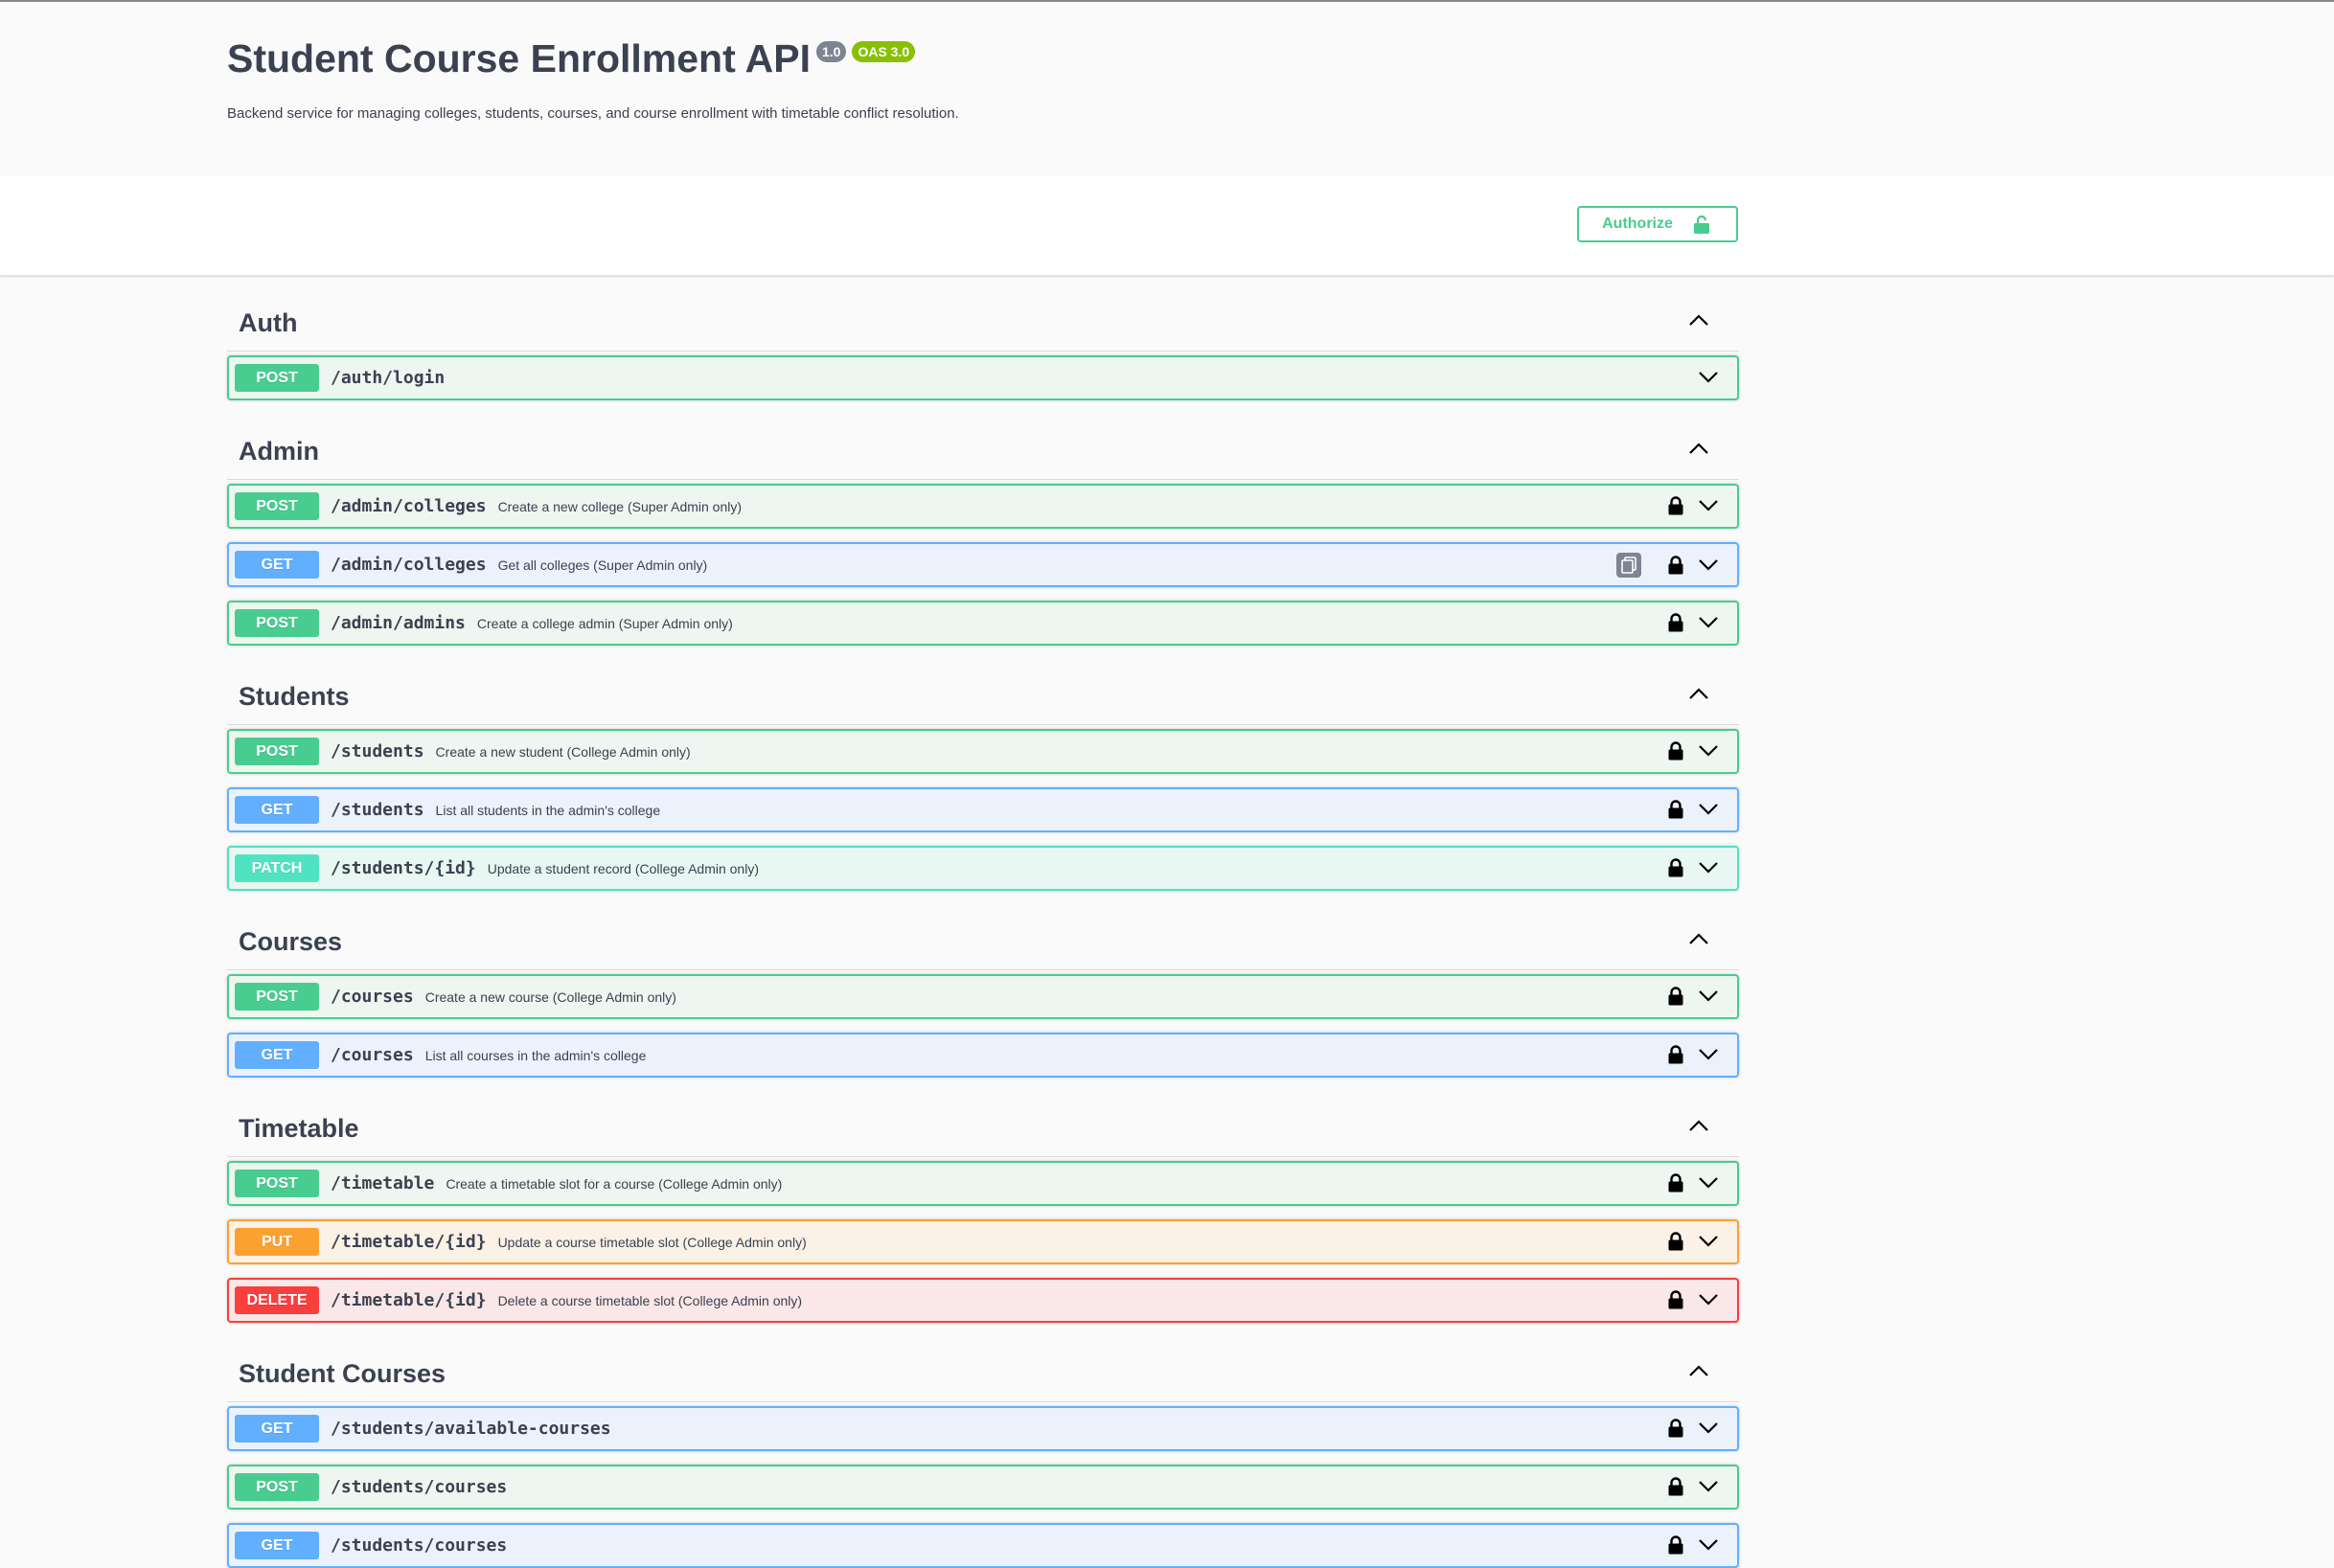 The height and width of the screenshot is (1568, 2334). What do you see at coordinates (1702, 224) in the screenshot?
I see `unlocked-icon` at bounding box center [1702, 224].